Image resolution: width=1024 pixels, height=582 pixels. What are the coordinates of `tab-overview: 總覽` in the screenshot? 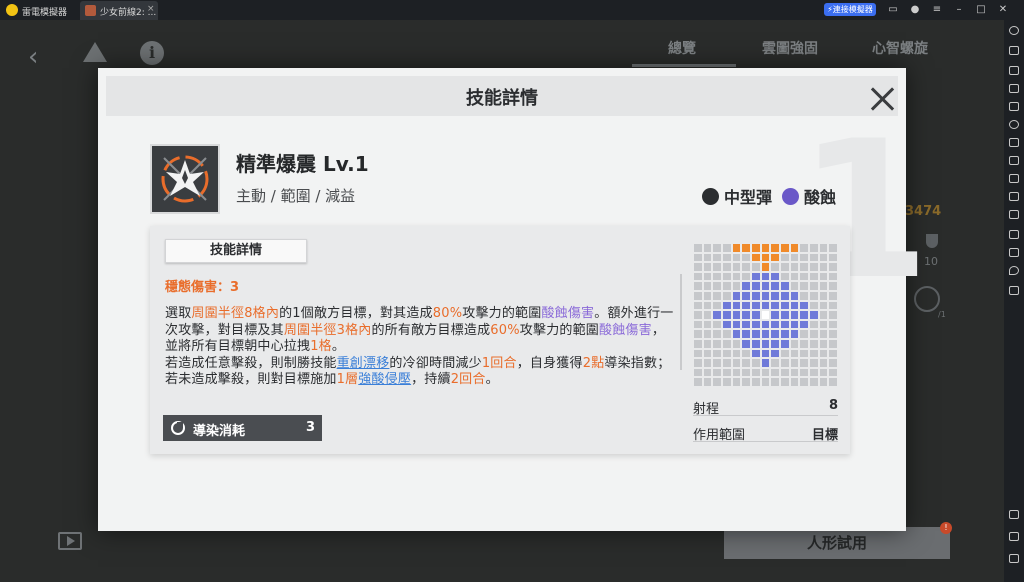 It's located at (682, 48).